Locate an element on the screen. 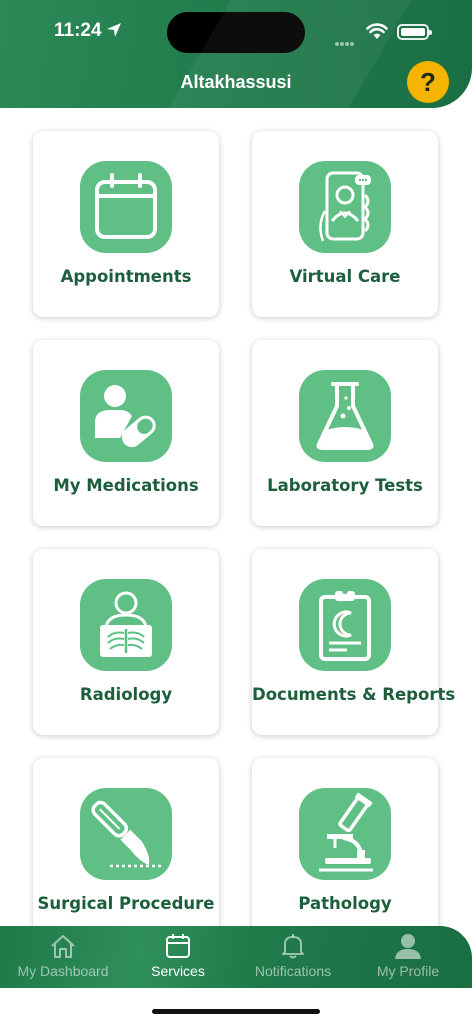  cellular-signal-icon is located at coordinates (345, 40).